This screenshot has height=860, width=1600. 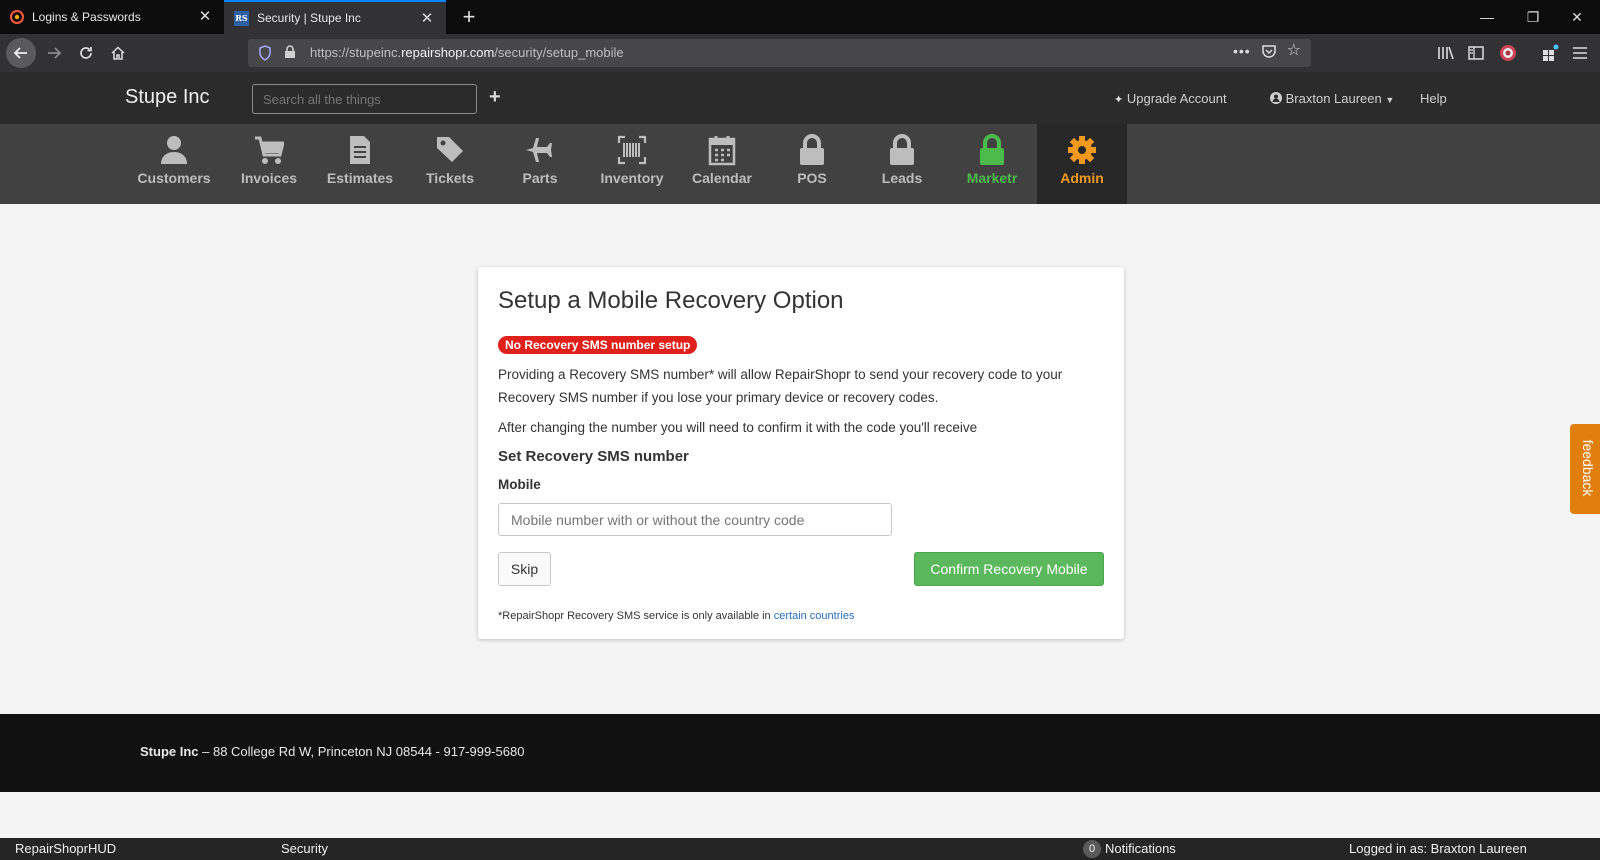 I want to click on nav-estimates: Estimates, so click(x=360, y=164).